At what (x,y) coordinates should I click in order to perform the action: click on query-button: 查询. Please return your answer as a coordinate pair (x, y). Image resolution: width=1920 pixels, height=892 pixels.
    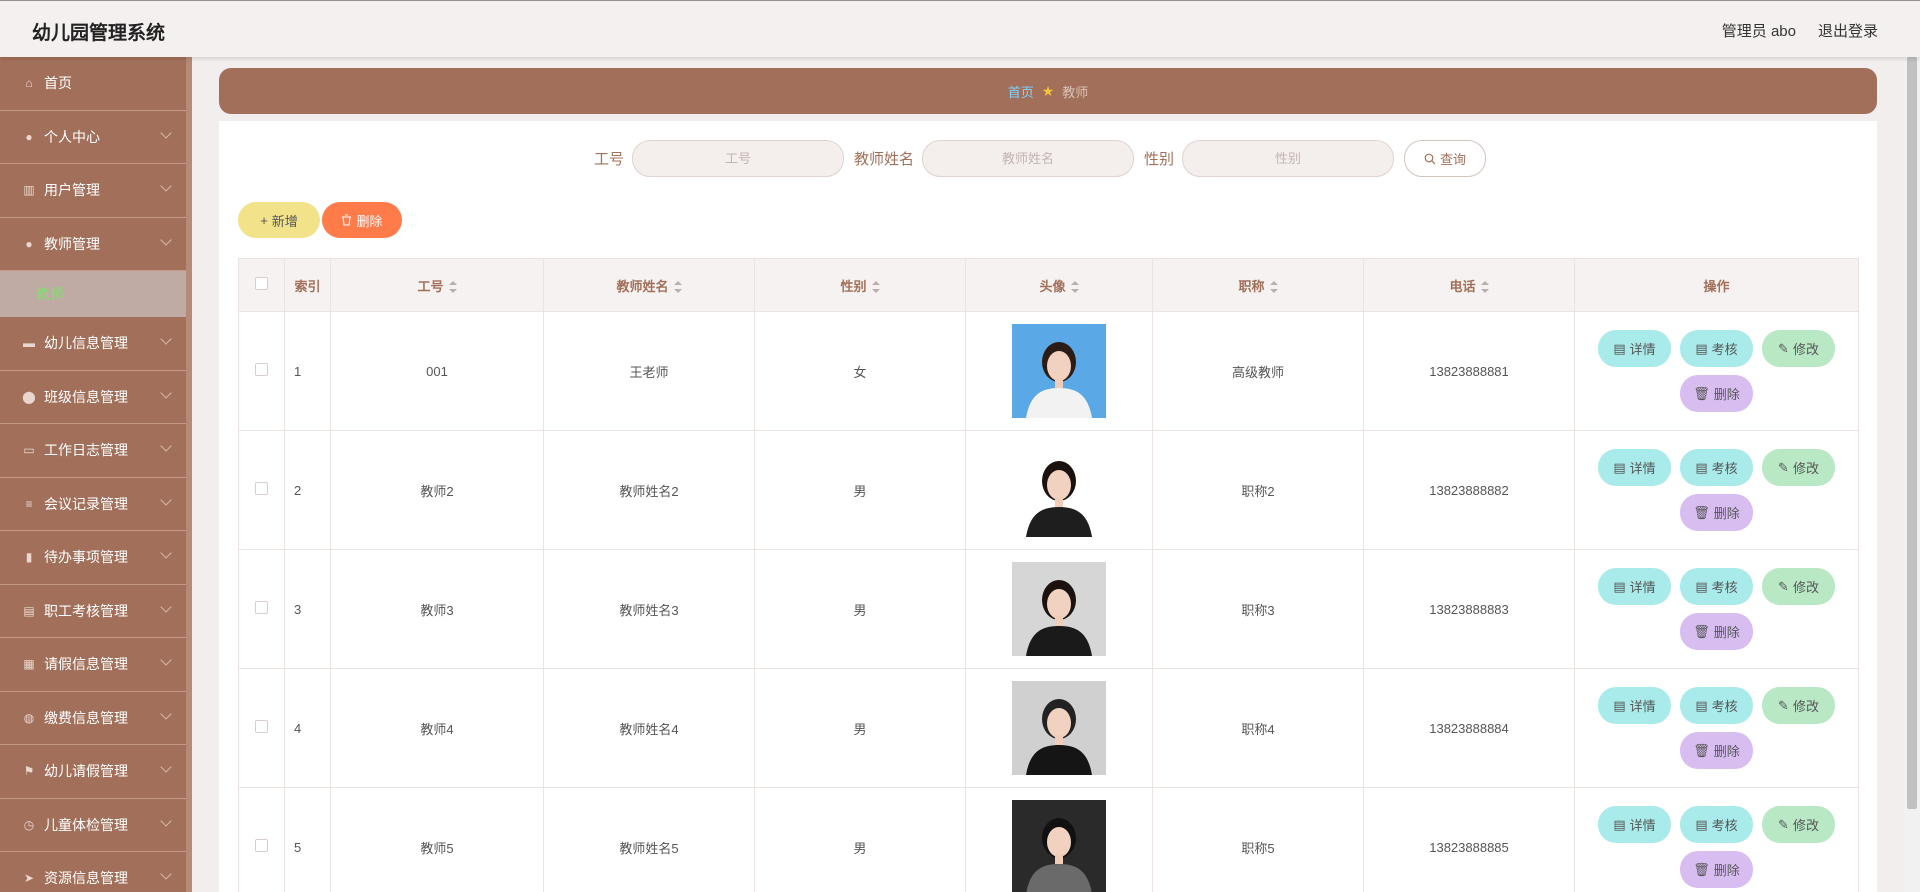
    Looking at the image, I should click on (1445, 158).